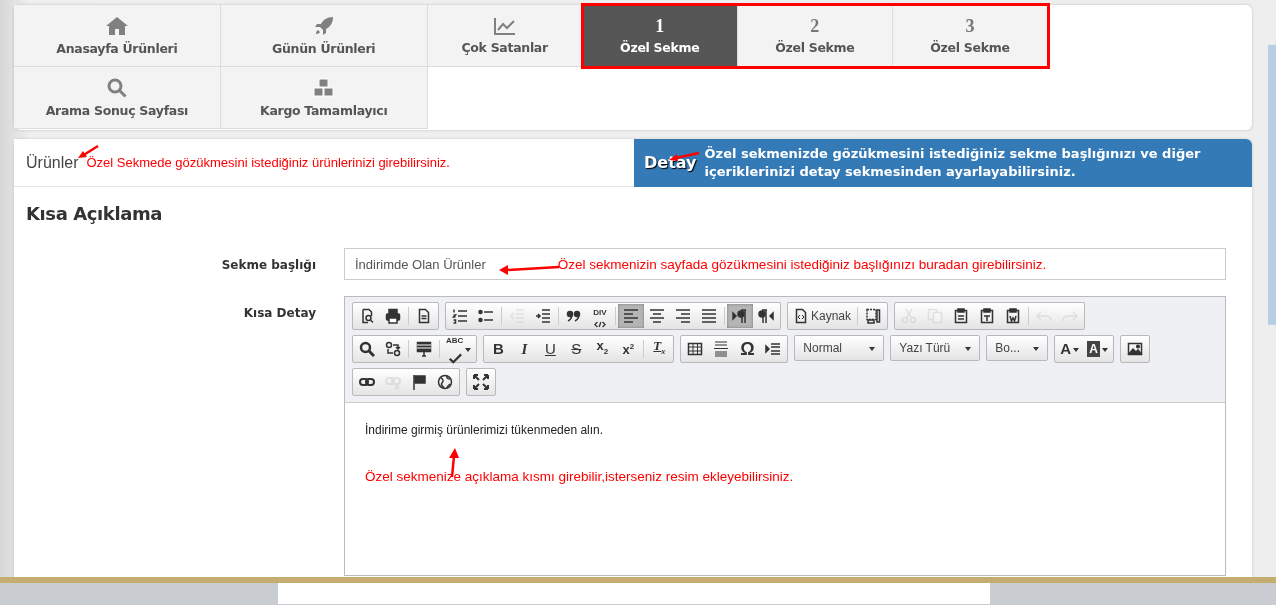 The image size is (1276, 605). Describe the element at coordinates (721, 349) in the screenshot. I see `horizontal-lines-icon` at that location.